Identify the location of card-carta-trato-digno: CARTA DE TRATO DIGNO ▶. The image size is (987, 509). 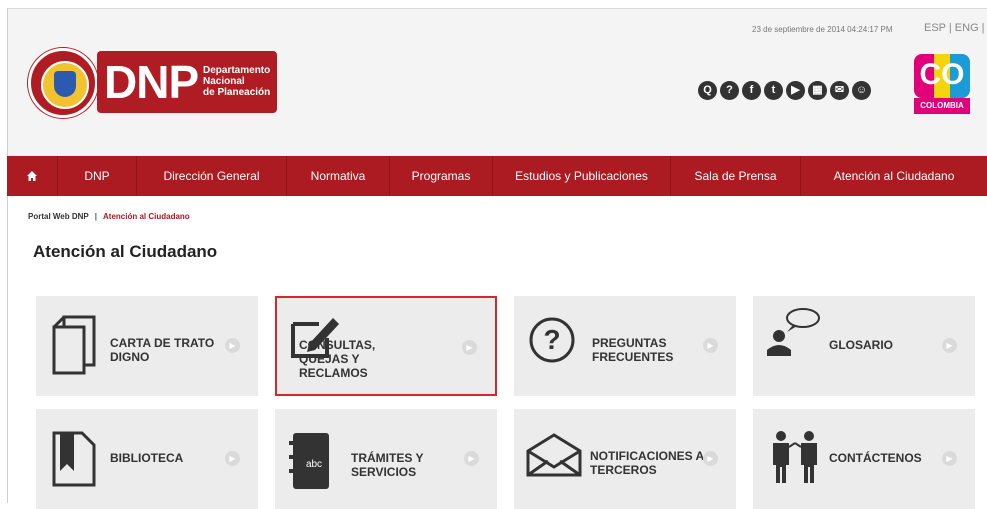
(147, 346).